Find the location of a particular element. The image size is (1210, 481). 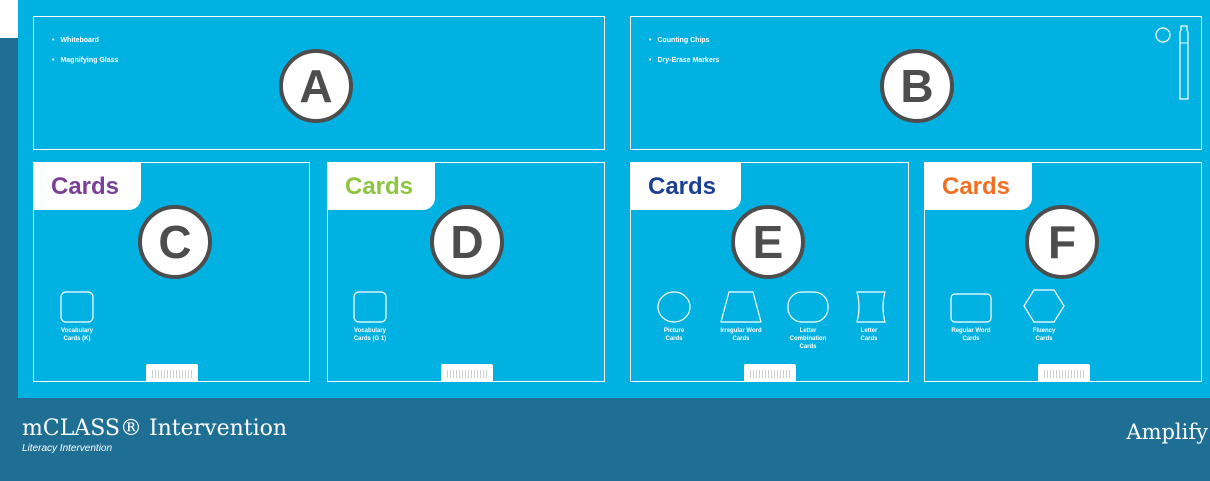

compartment-letter-c: C is located at coordinates (175, 242).